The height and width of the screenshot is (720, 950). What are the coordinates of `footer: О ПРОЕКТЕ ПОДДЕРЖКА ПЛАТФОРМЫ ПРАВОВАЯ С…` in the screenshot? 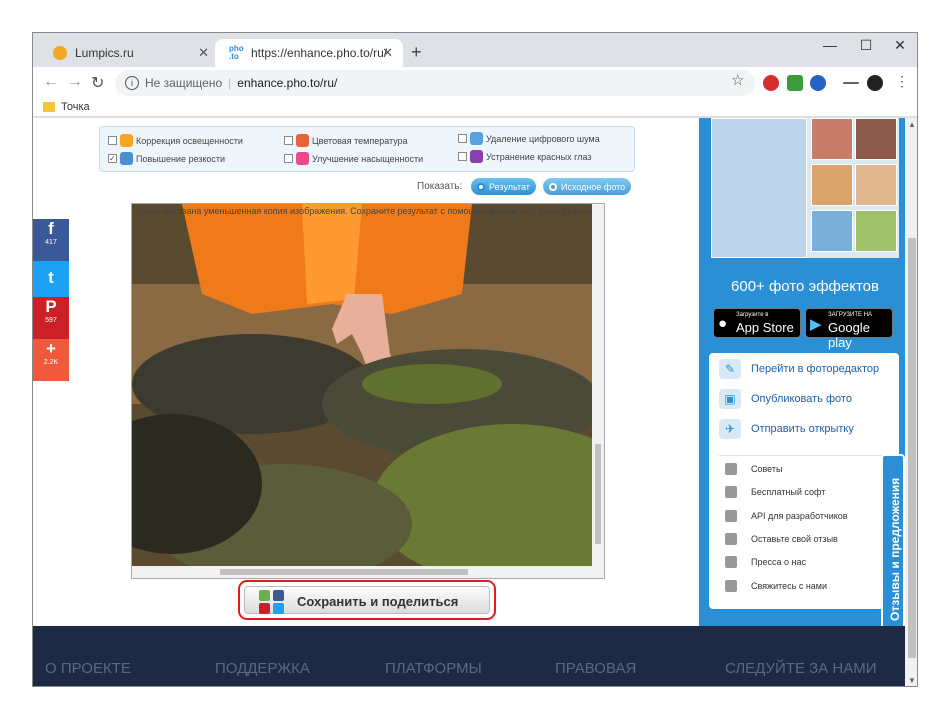 It's located at (469, 656).